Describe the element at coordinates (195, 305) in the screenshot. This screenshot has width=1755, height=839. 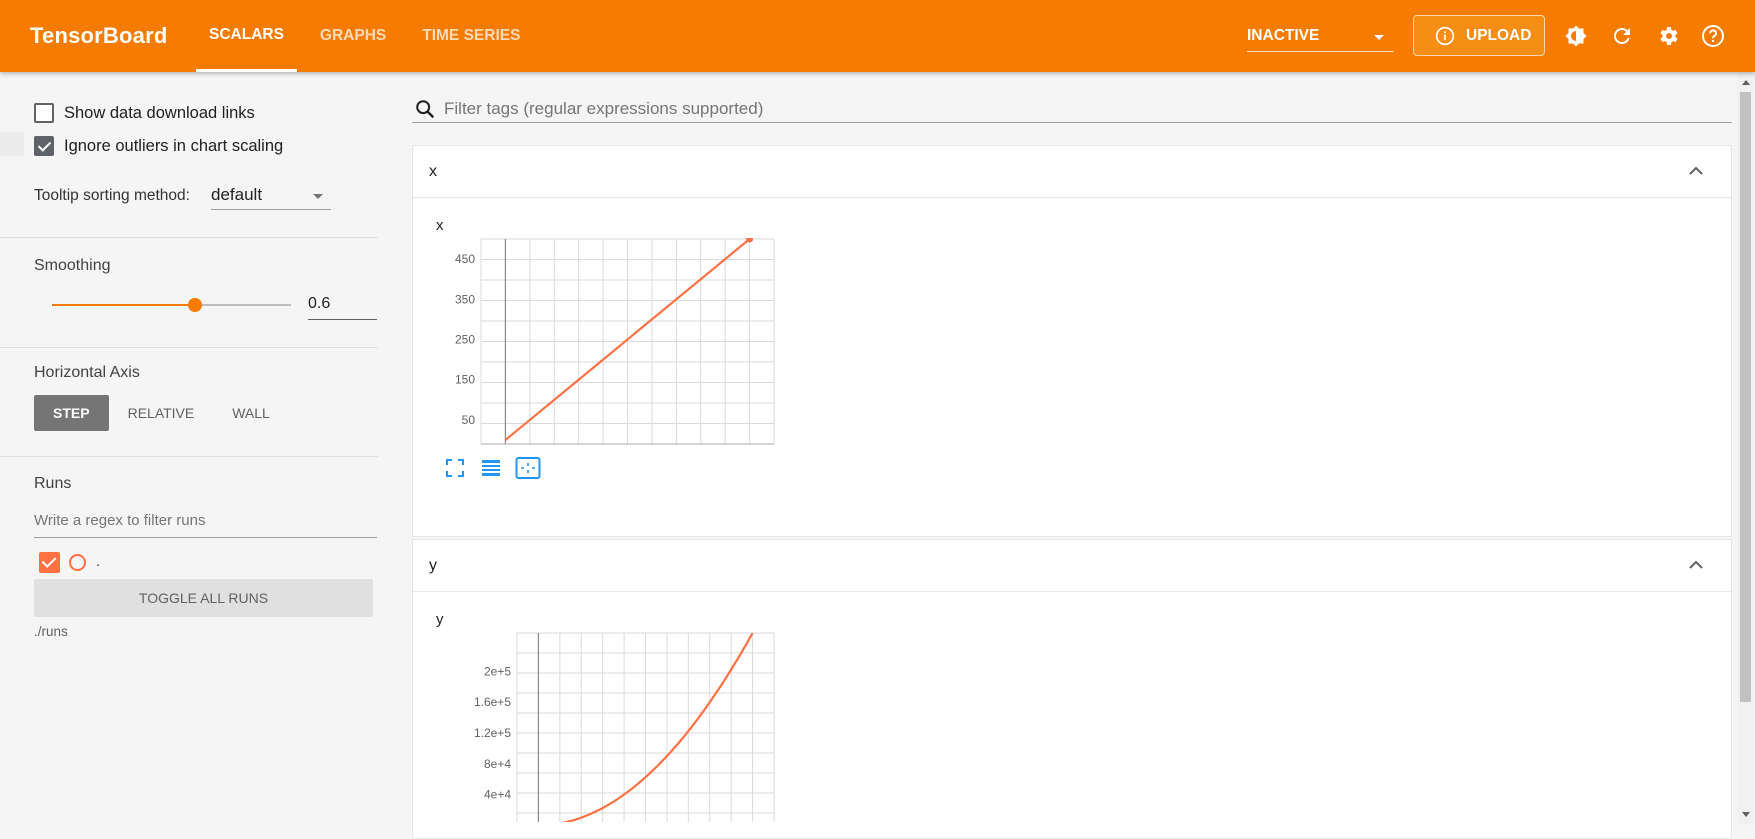
I see `slider-thumb` at that location.